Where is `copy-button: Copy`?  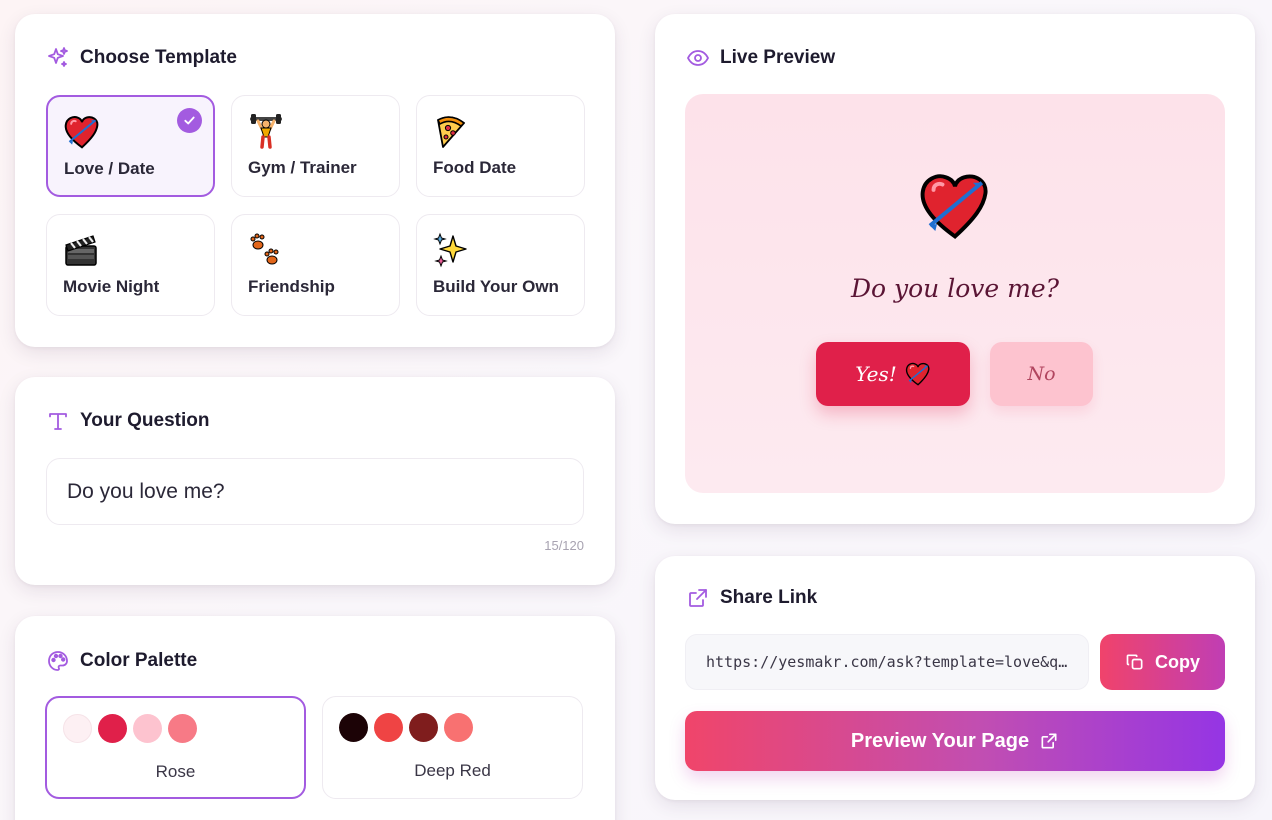
copy-button: Copy is located at coordinates (1162, 662).